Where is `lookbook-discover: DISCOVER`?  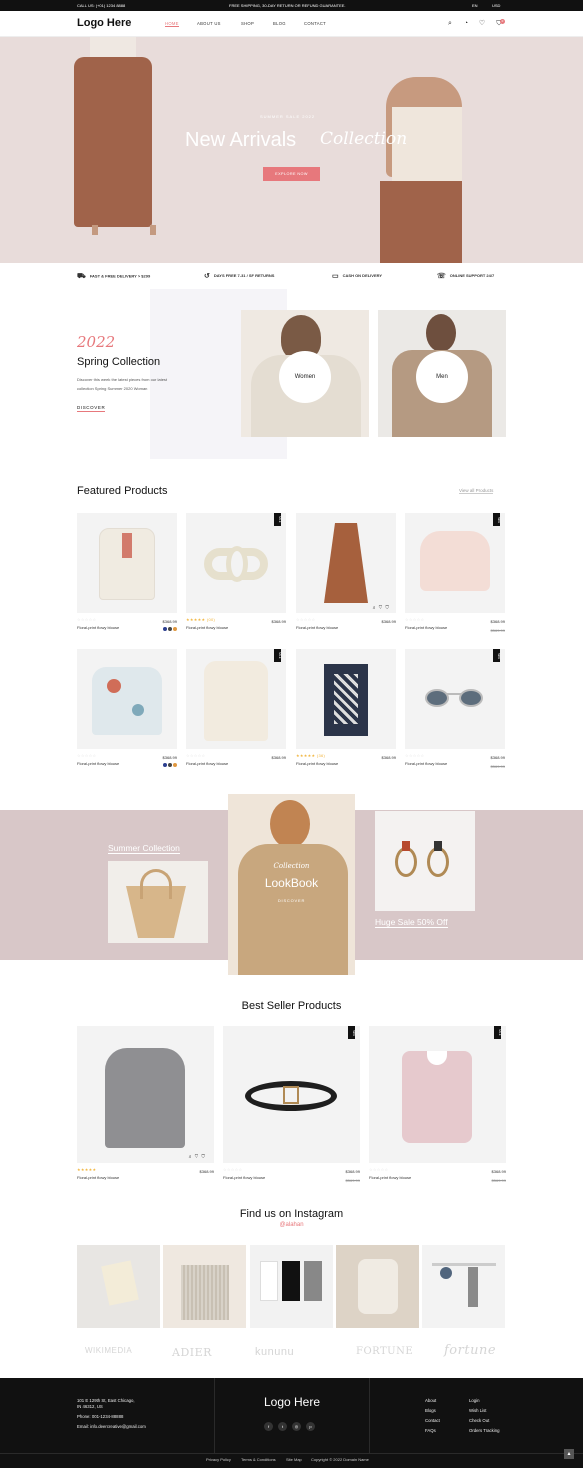 lookbook-discover: DISCOVER is located at coordinates (291, 900).